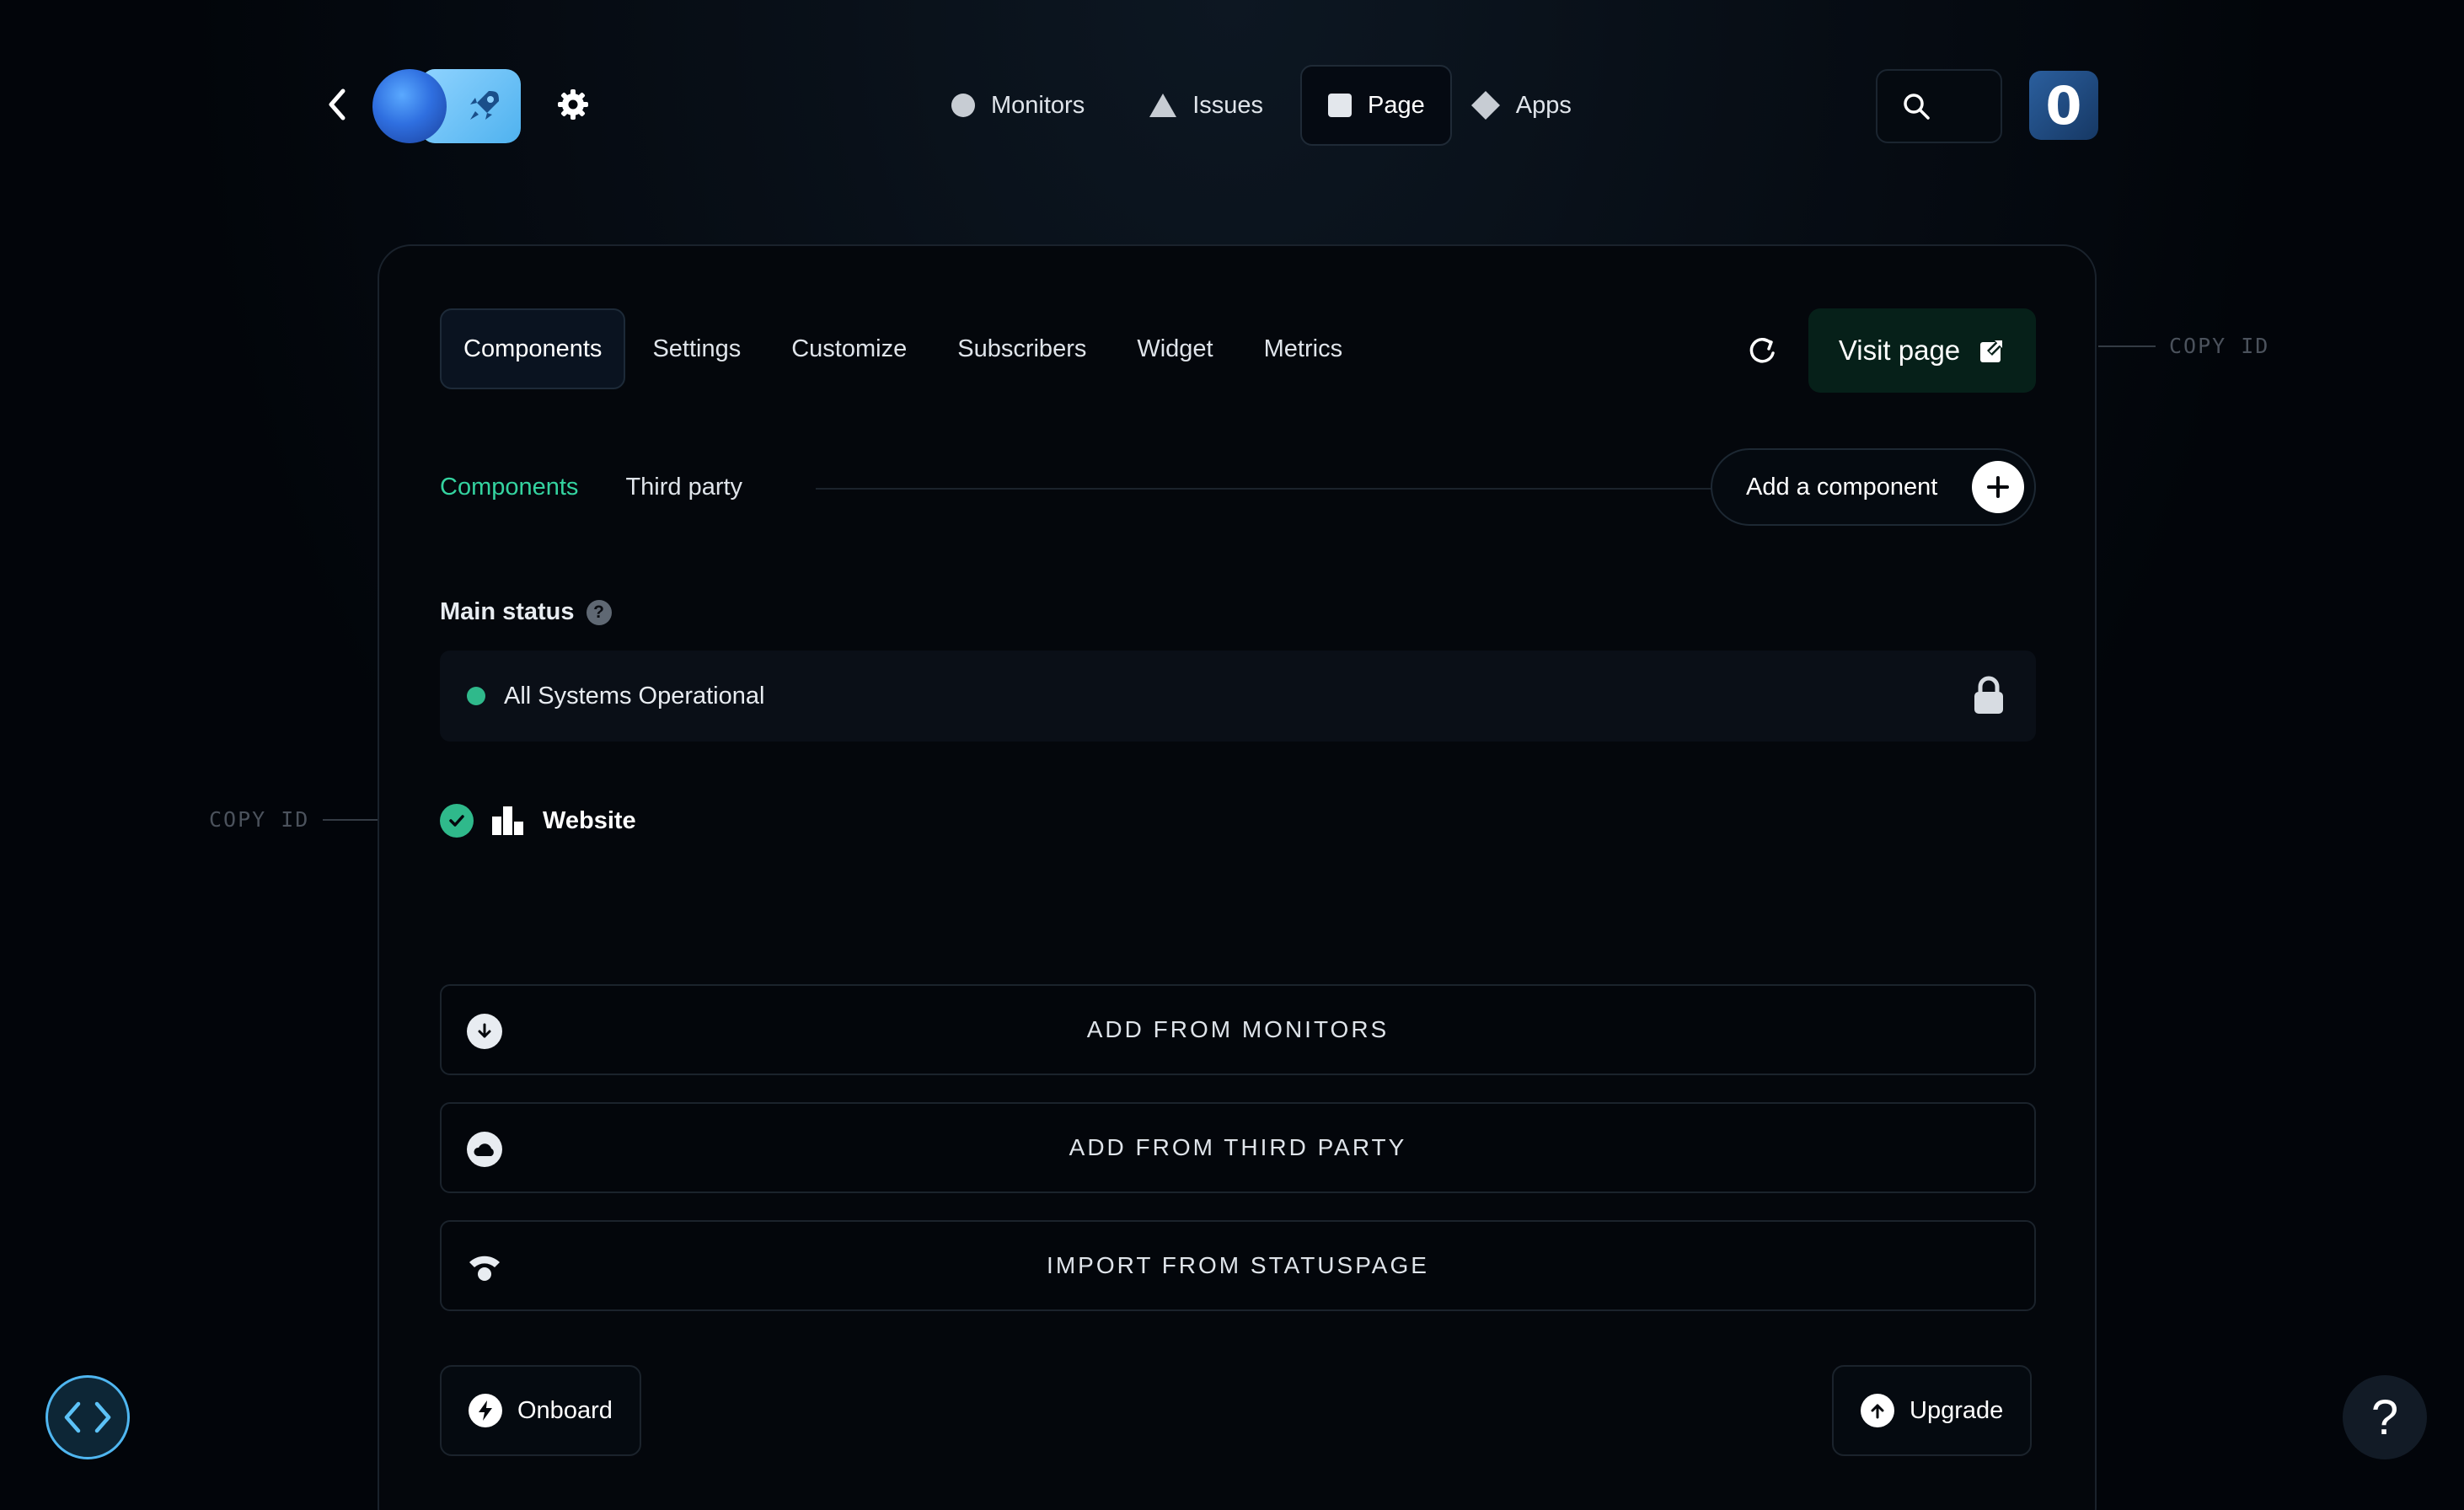 The height and width of the screenshot is (1510, 2464). I want to click on tab-widget: Widget, so click(1175, 349).